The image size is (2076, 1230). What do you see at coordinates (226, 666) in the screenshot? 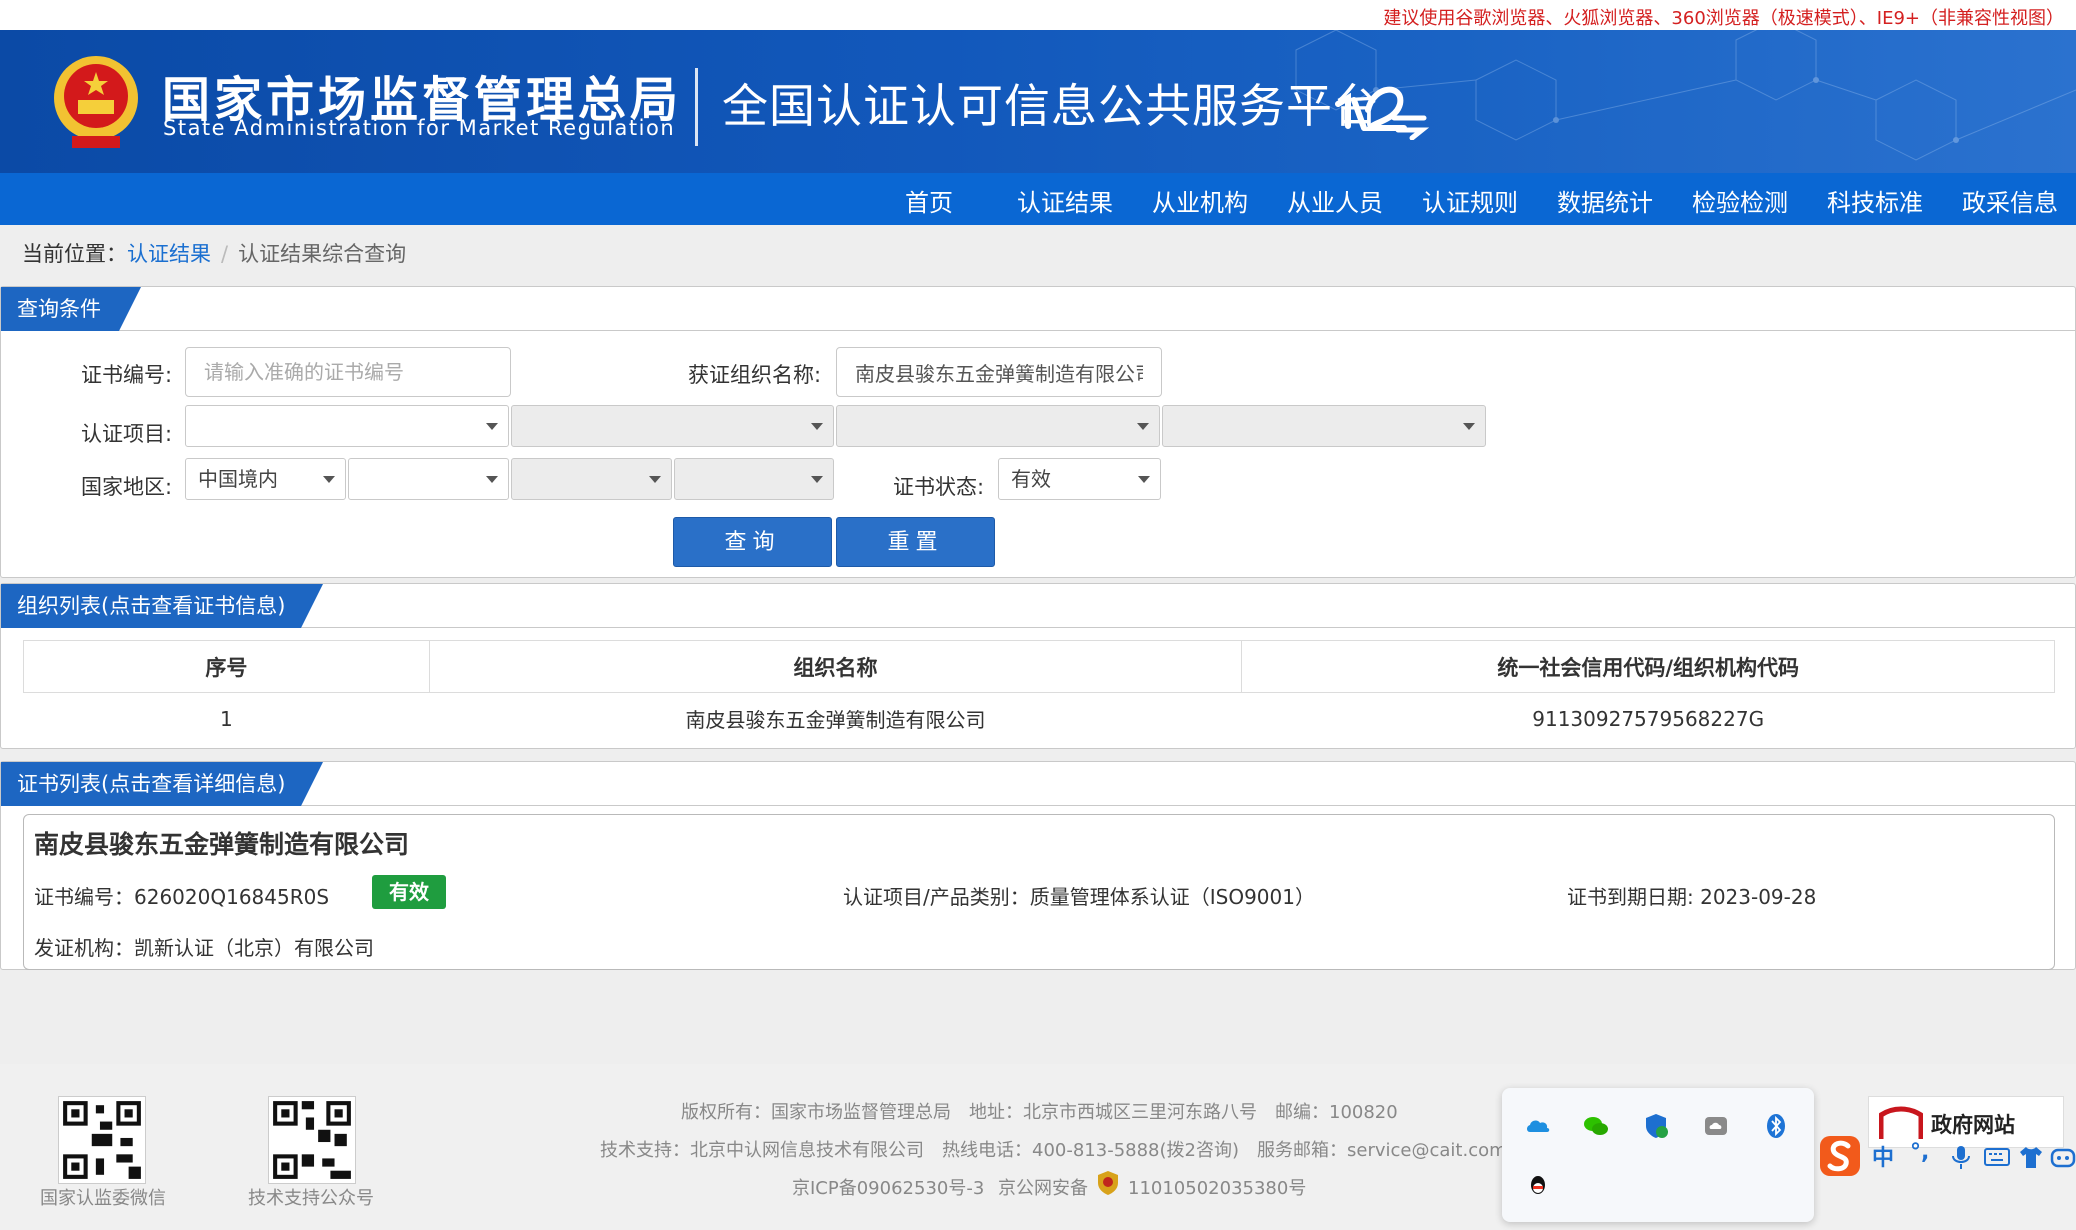
I see `column-header-index: 序号` at bounding box center [226, 666].